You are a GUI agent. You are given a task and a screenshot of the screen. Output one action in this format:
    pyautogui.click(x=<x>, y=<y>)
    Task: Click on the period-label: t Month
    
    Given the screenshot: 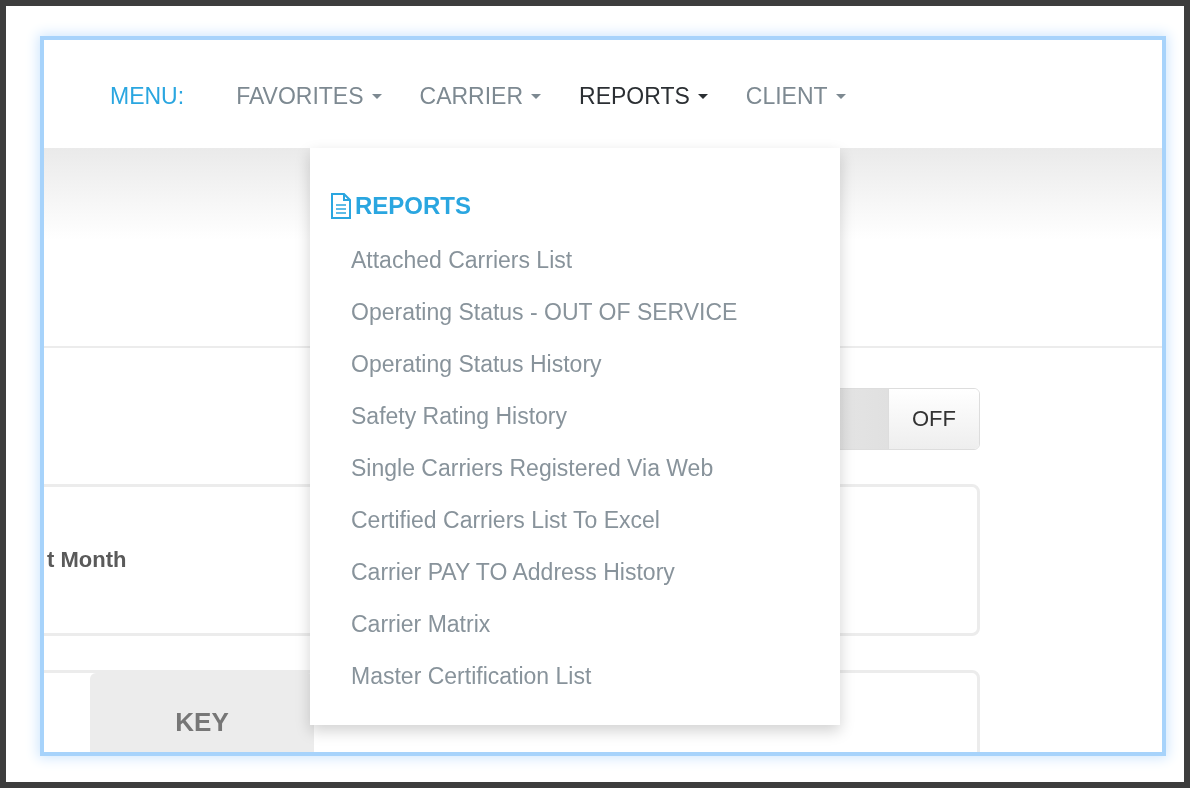 What is the action you would take?
    pyautogui.click(x=87, y=560)
    